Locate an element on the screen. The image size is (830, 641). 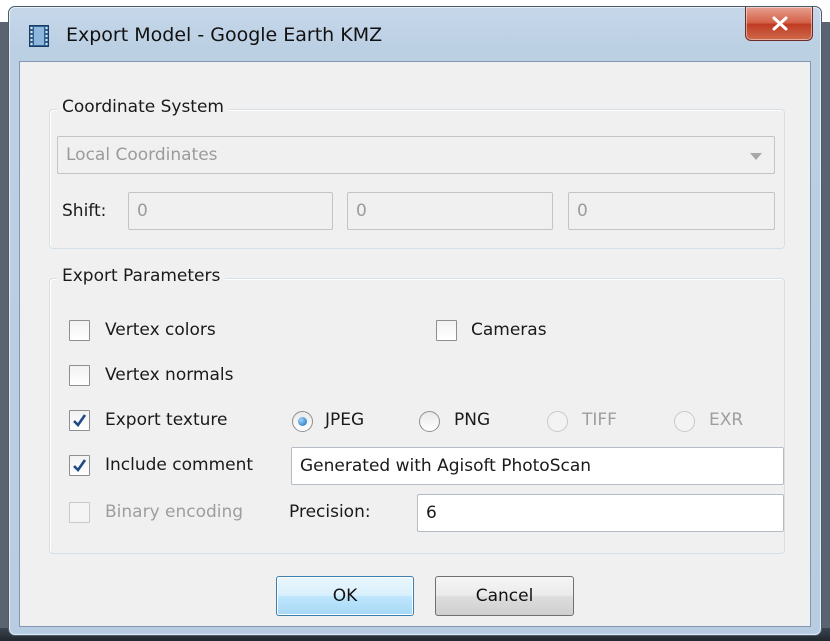
binary-encoding-label: Binary encoding is located at coordinates (174, 512).